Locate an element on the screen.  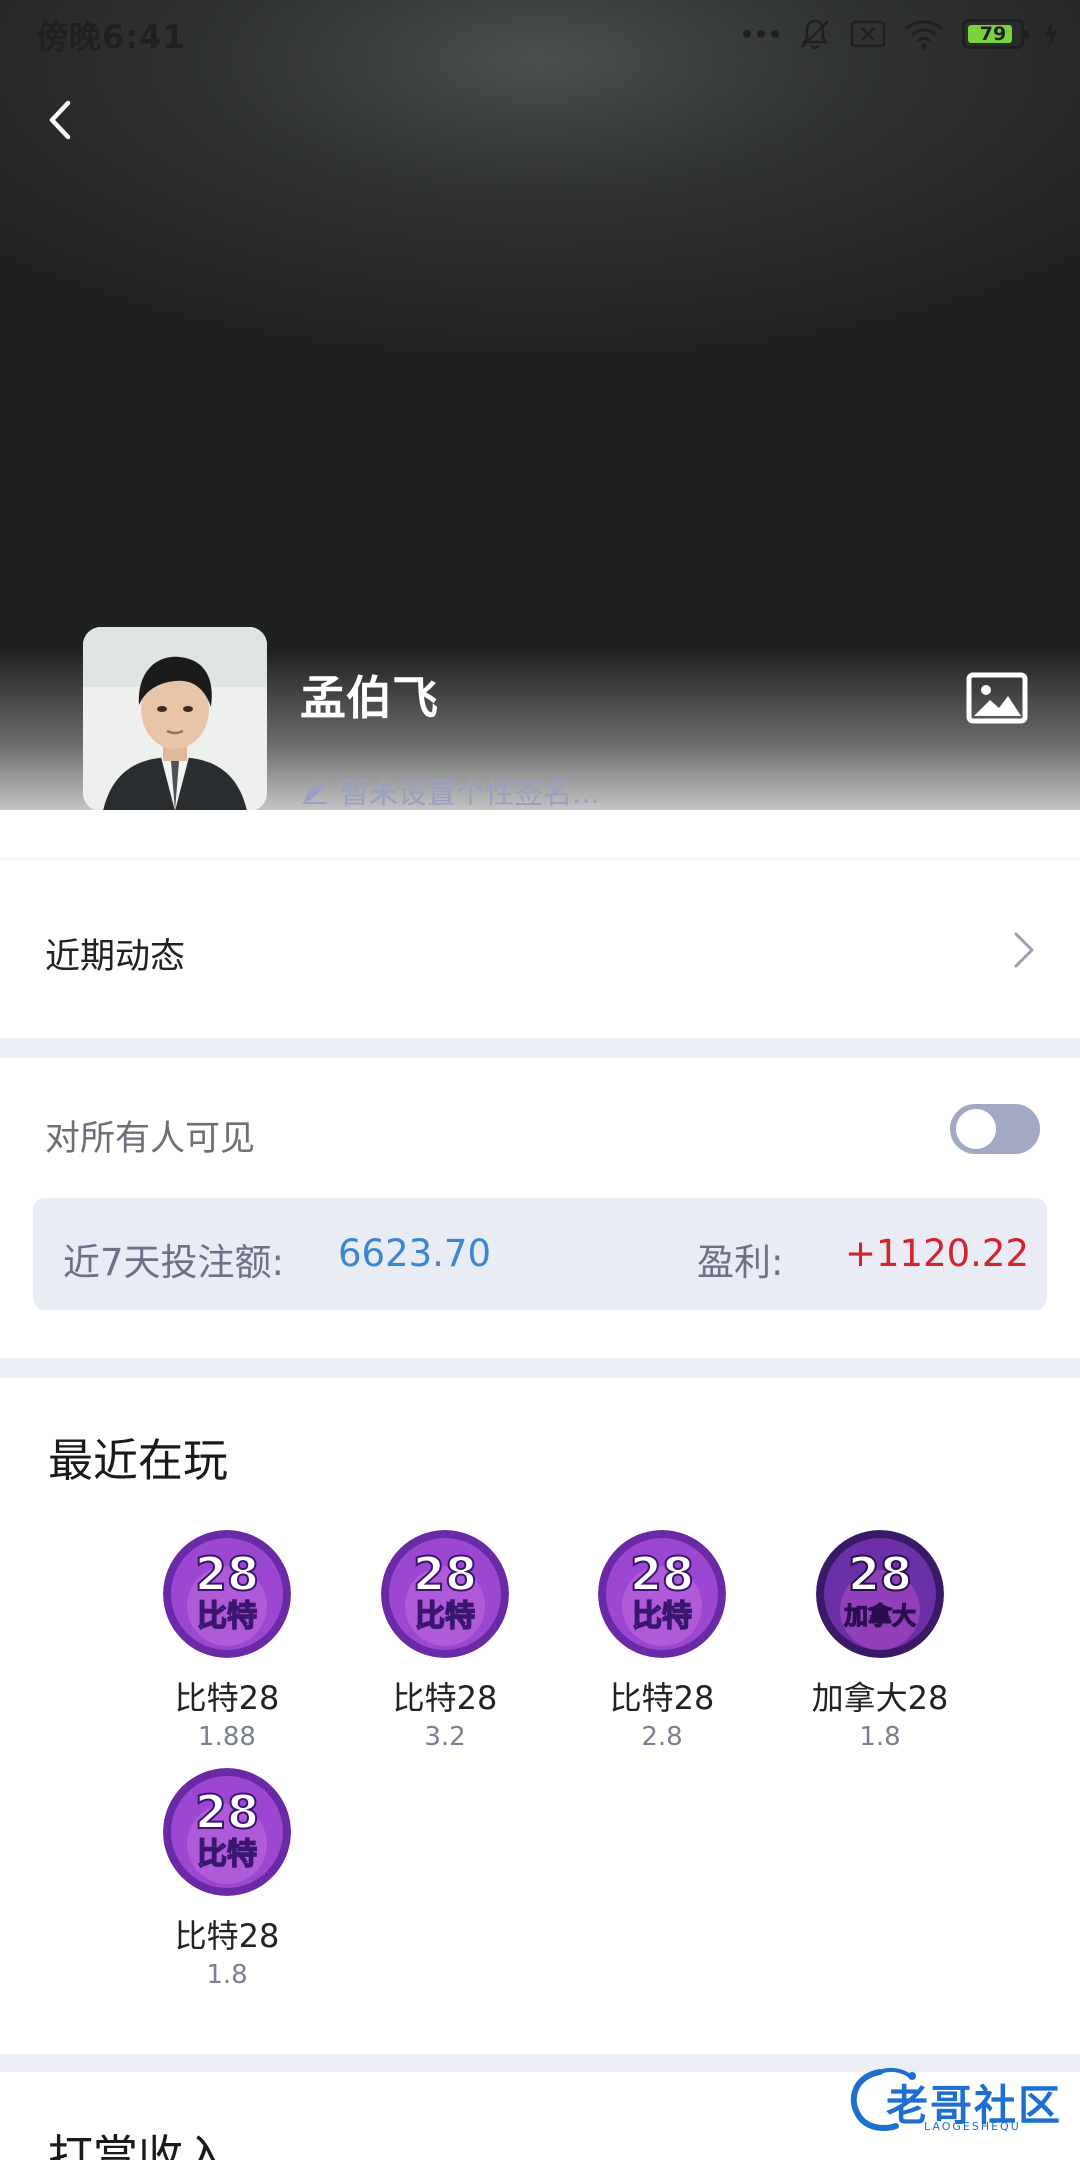
game-item: 28 比特 比特28 1.8 is located at coordinates (227, 1879).